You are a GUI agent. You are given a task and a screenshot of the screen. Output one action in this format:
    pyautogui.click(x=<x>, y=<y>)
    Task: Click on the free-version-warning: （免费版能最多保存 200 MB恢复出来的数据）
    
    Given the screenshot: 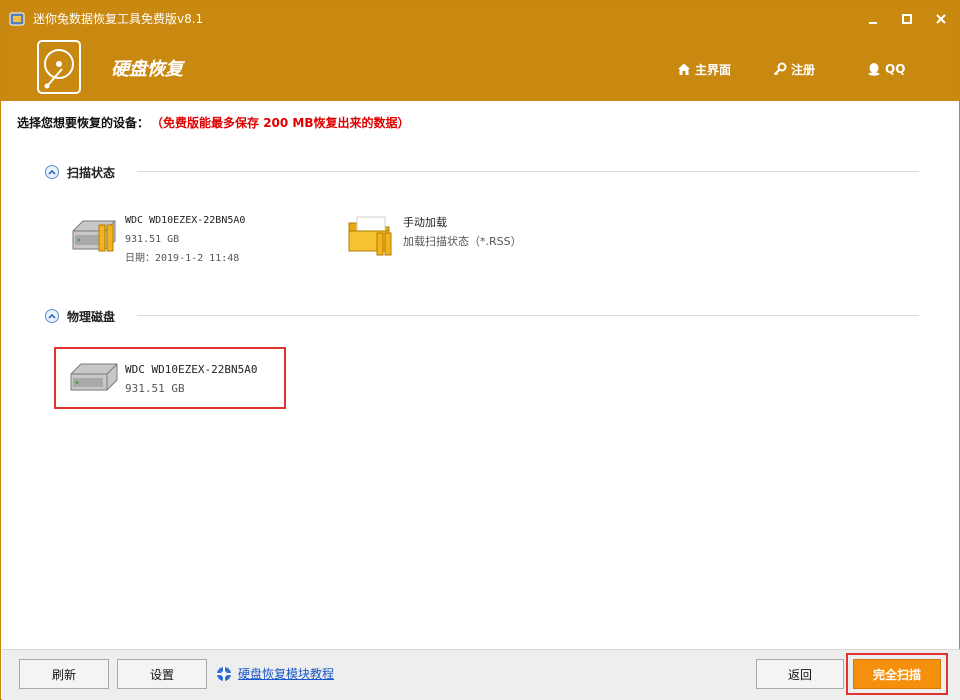 What is the action you would take?
    pyautogui.click(x=283, y=123)
    